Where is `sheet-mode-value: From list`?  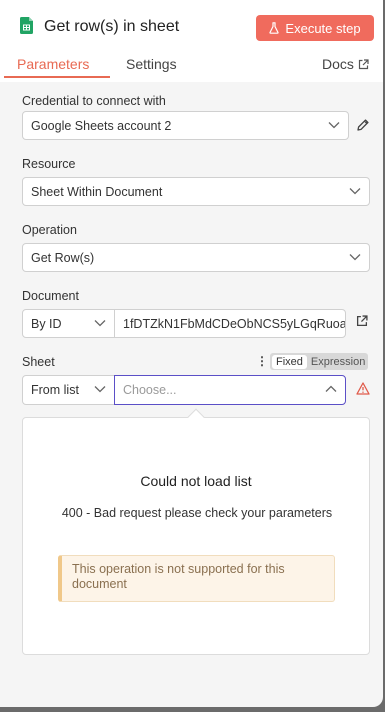
sheet-mode-value: From list is located at coordinates (55, 390).